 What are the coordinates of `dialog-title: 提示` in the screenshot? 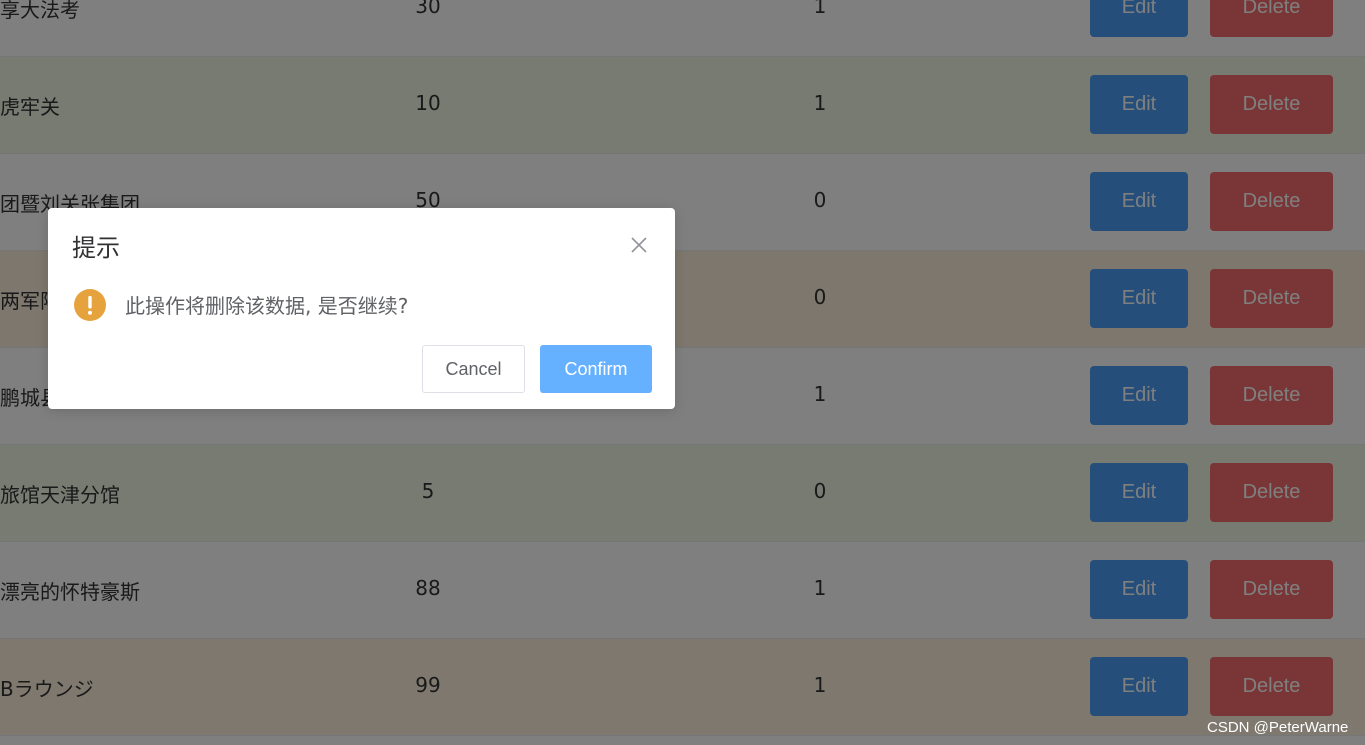 It's located at (96, 248).